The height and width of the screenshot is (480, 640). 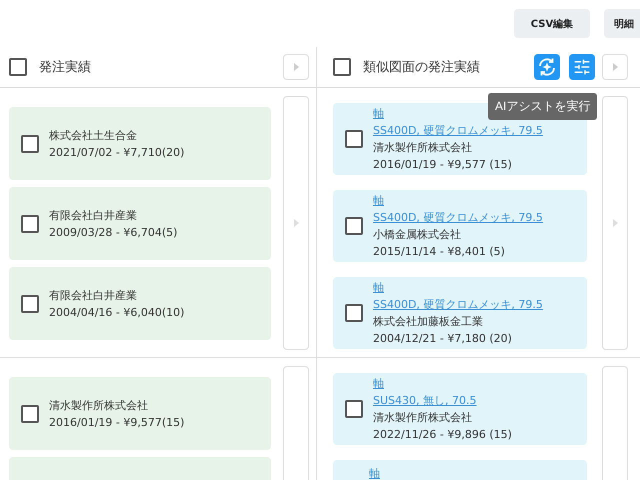 I want to click on filter-button, so click(x=582, y=67).